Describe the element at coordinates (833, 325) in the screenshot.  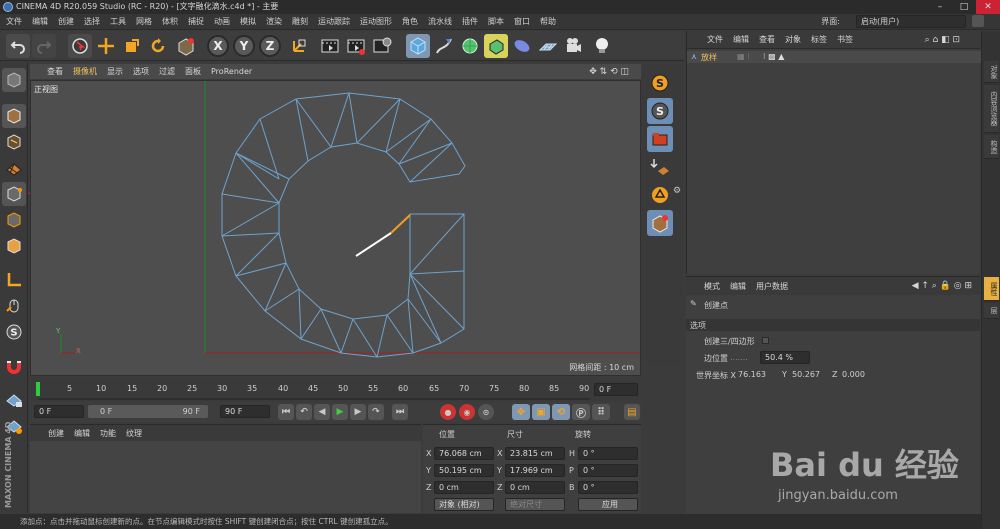
I see `section-header: 选项` at that location.